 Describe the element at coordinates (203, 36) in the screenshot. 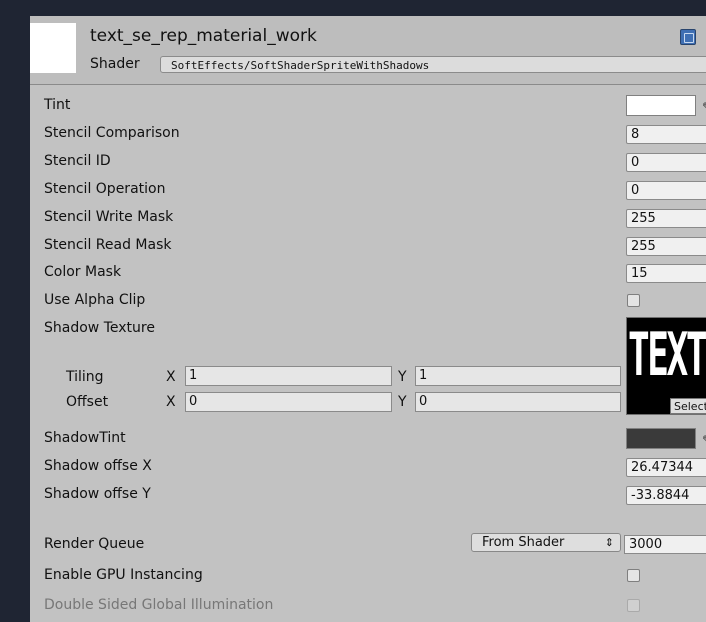

I see `material-name: text_se_rep_material_work` at that location.